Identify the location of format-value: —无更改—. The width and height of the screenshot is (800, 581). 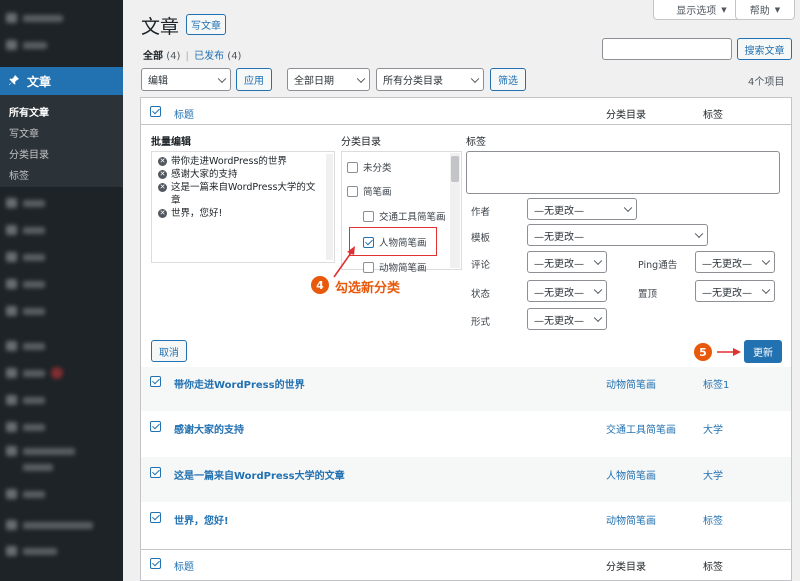
(559, 321).